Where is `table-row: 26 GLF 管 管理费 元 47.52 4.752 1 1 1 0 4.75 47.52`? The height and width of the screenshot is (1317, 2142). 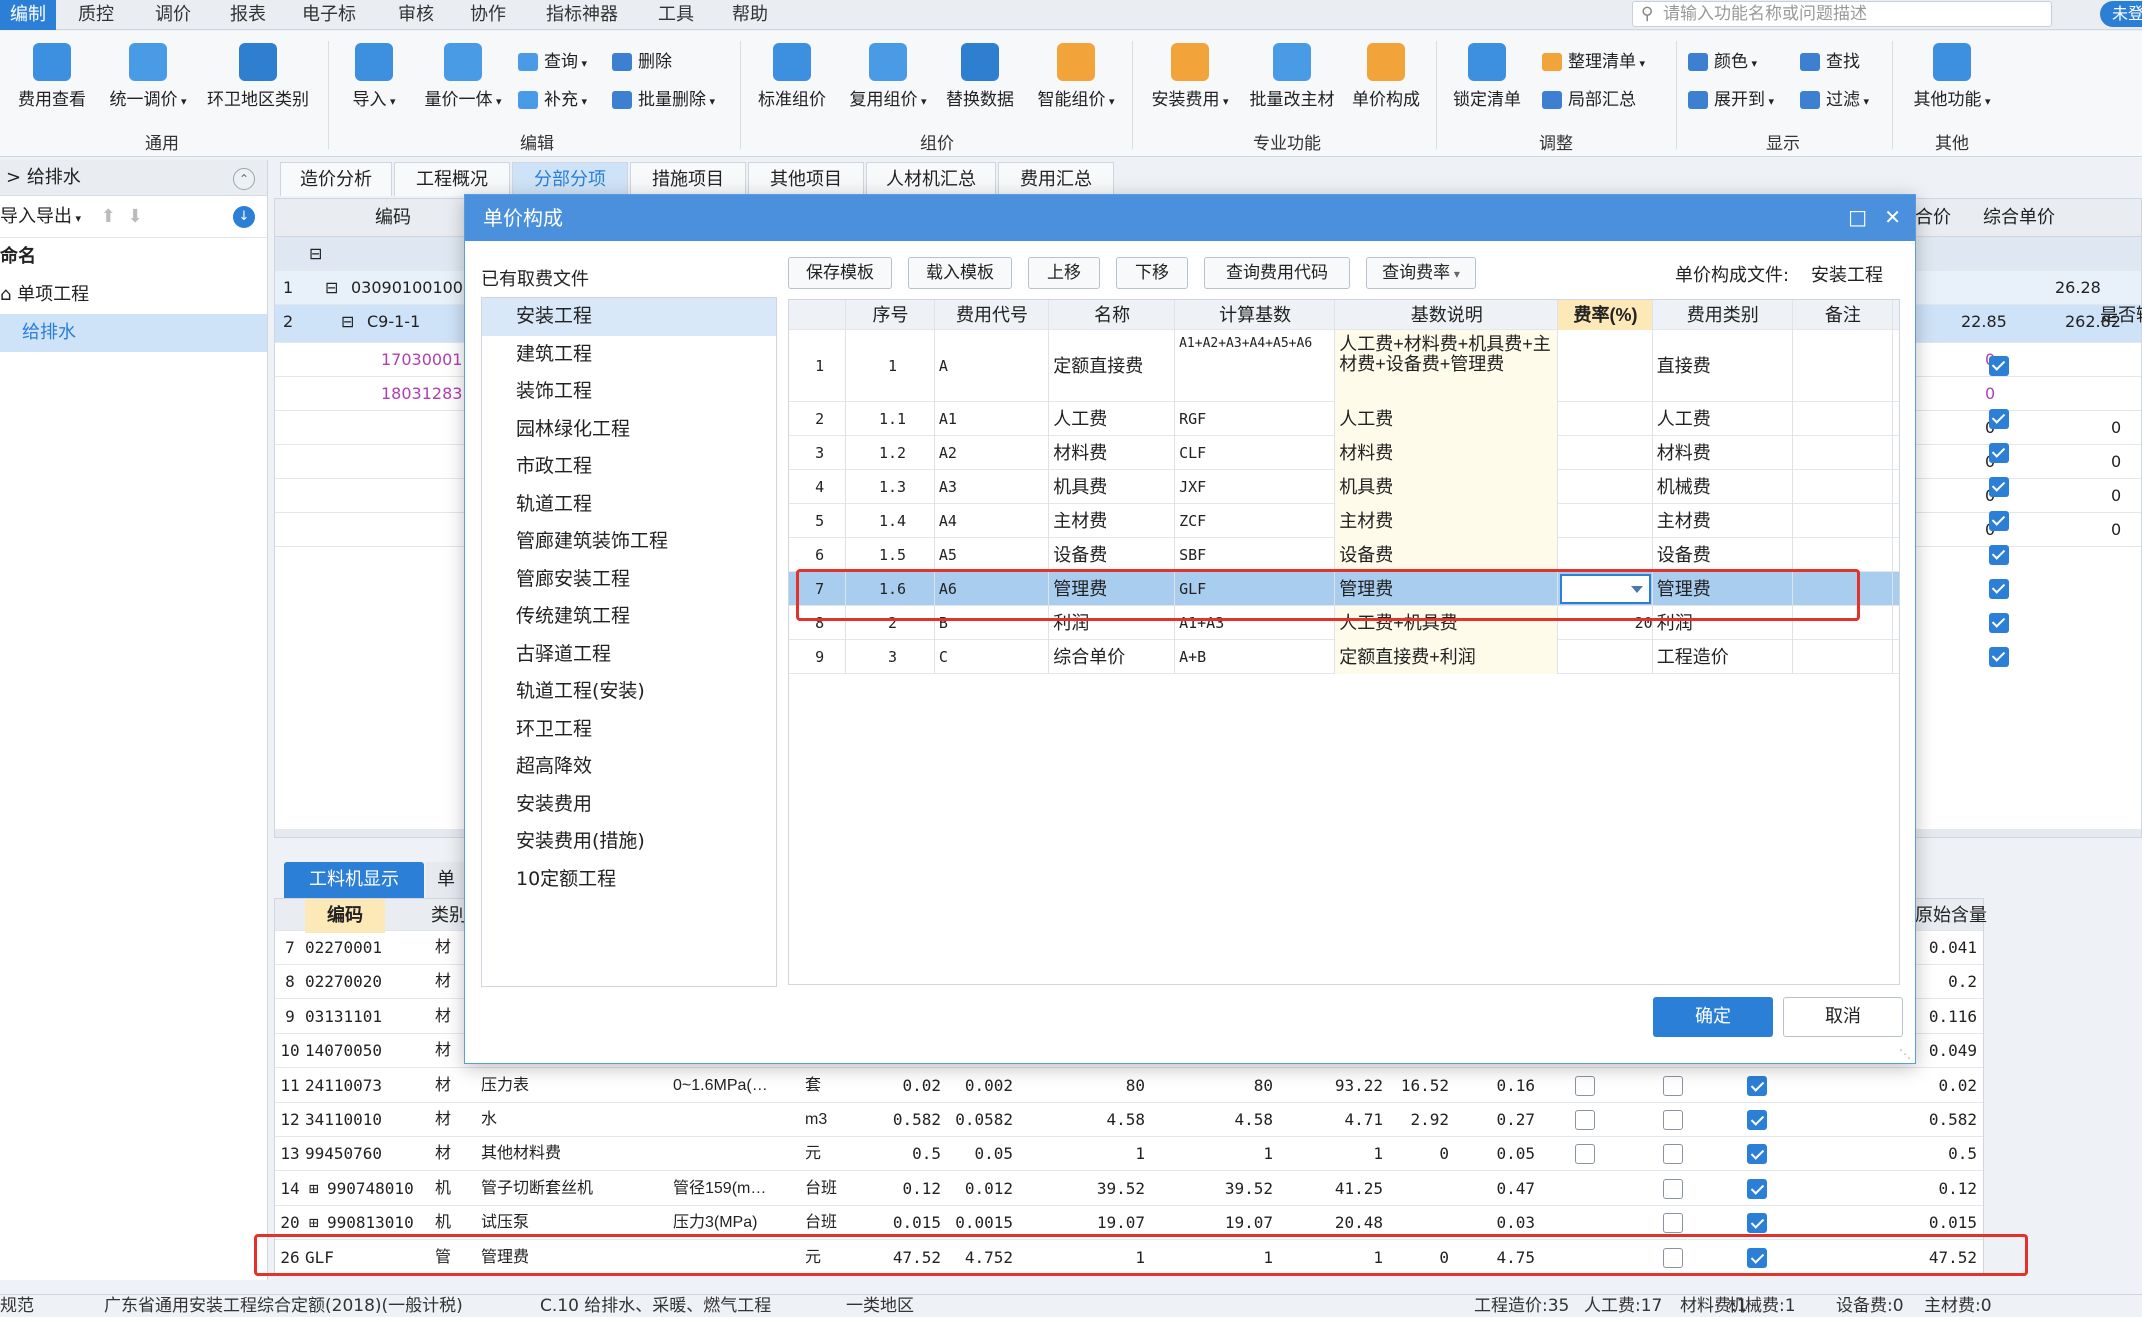 table-row: 26 GLF 管 管理费 元 47.52 4.752 1 1 1 0 4.75 47.52 is located at coordinates (1129, 1258).